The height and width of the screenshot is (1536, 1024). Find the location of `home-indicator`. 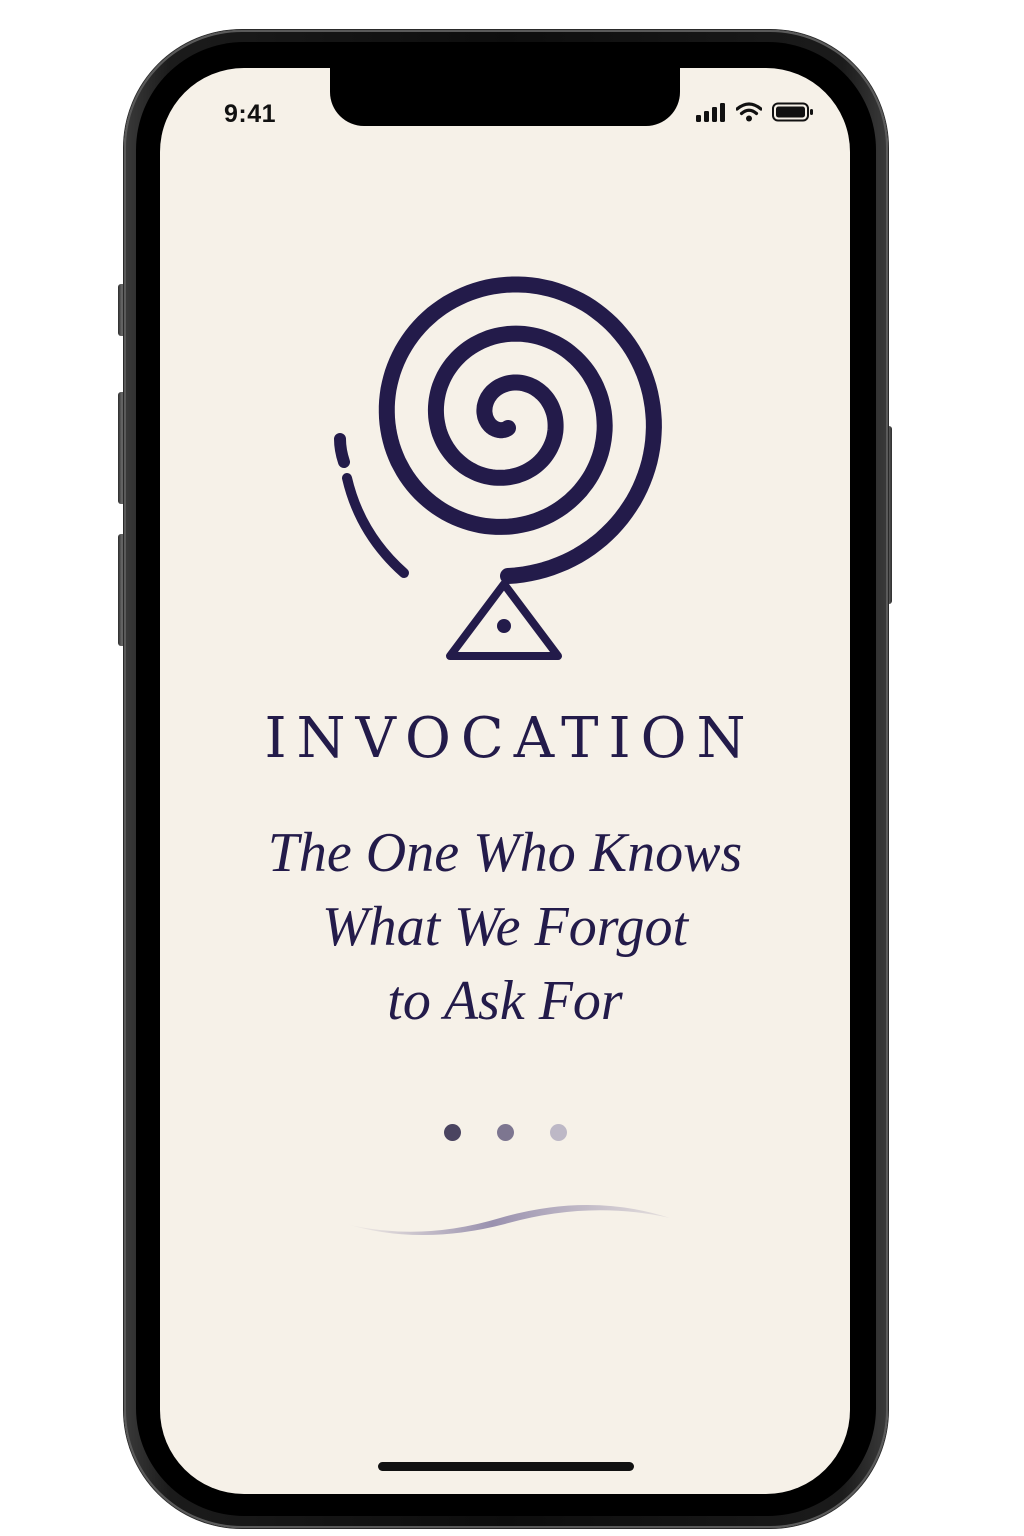

home-indicator is located at coordinates (506, 1466).